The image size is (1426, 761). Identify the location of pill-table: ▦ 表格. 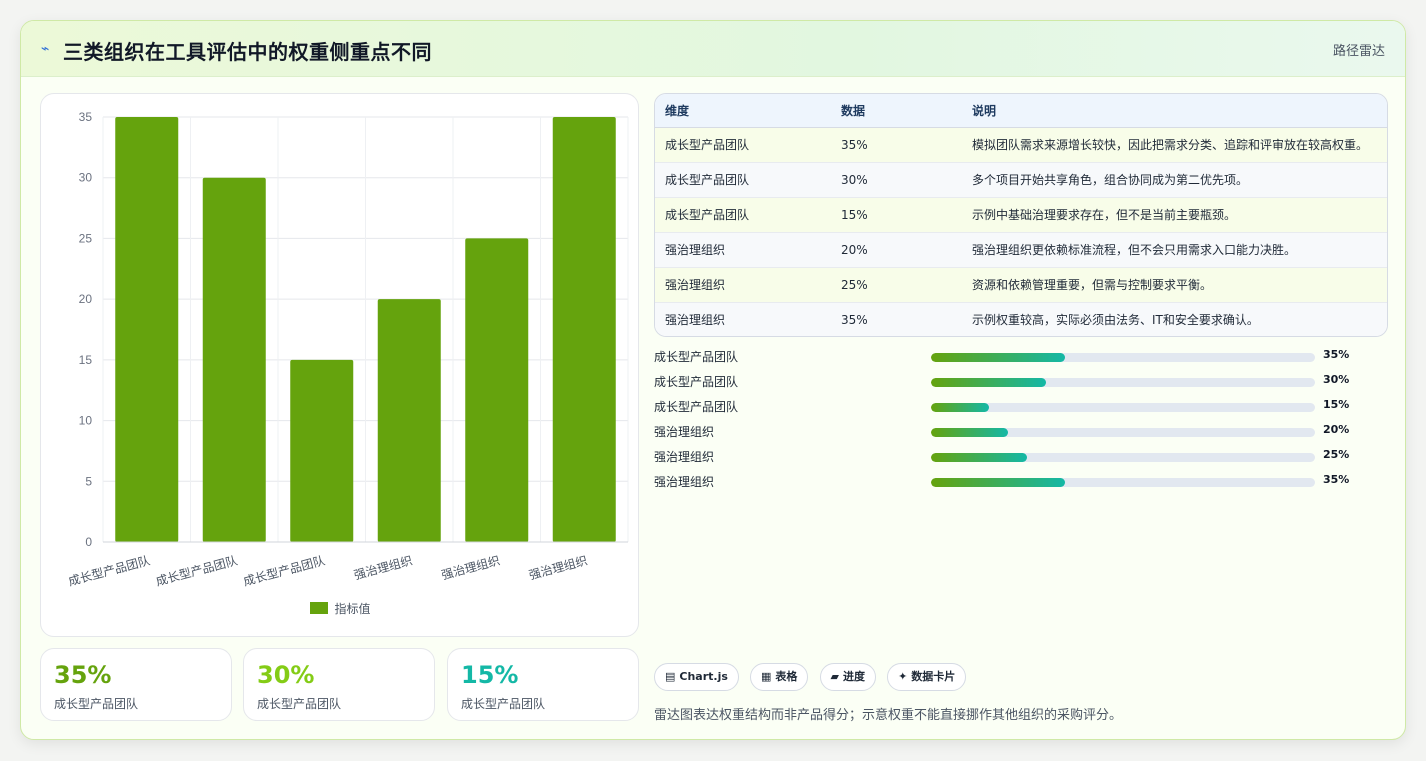
(779, 677).